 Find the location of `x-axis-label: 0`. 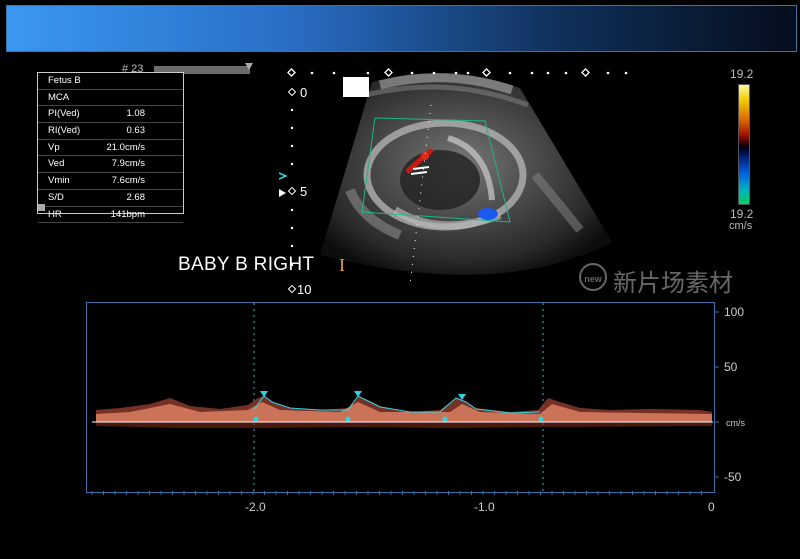

x-axis-label: 0 is located at coordinates (711, 507).